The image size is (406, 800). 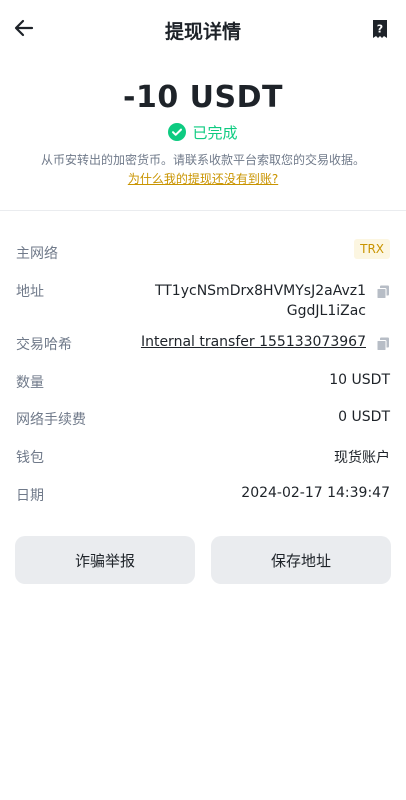 What do you see at coordinates (30, 458) in the screenshot?
I see `wallet-label: 钱包` at bounding box center [30, 458].